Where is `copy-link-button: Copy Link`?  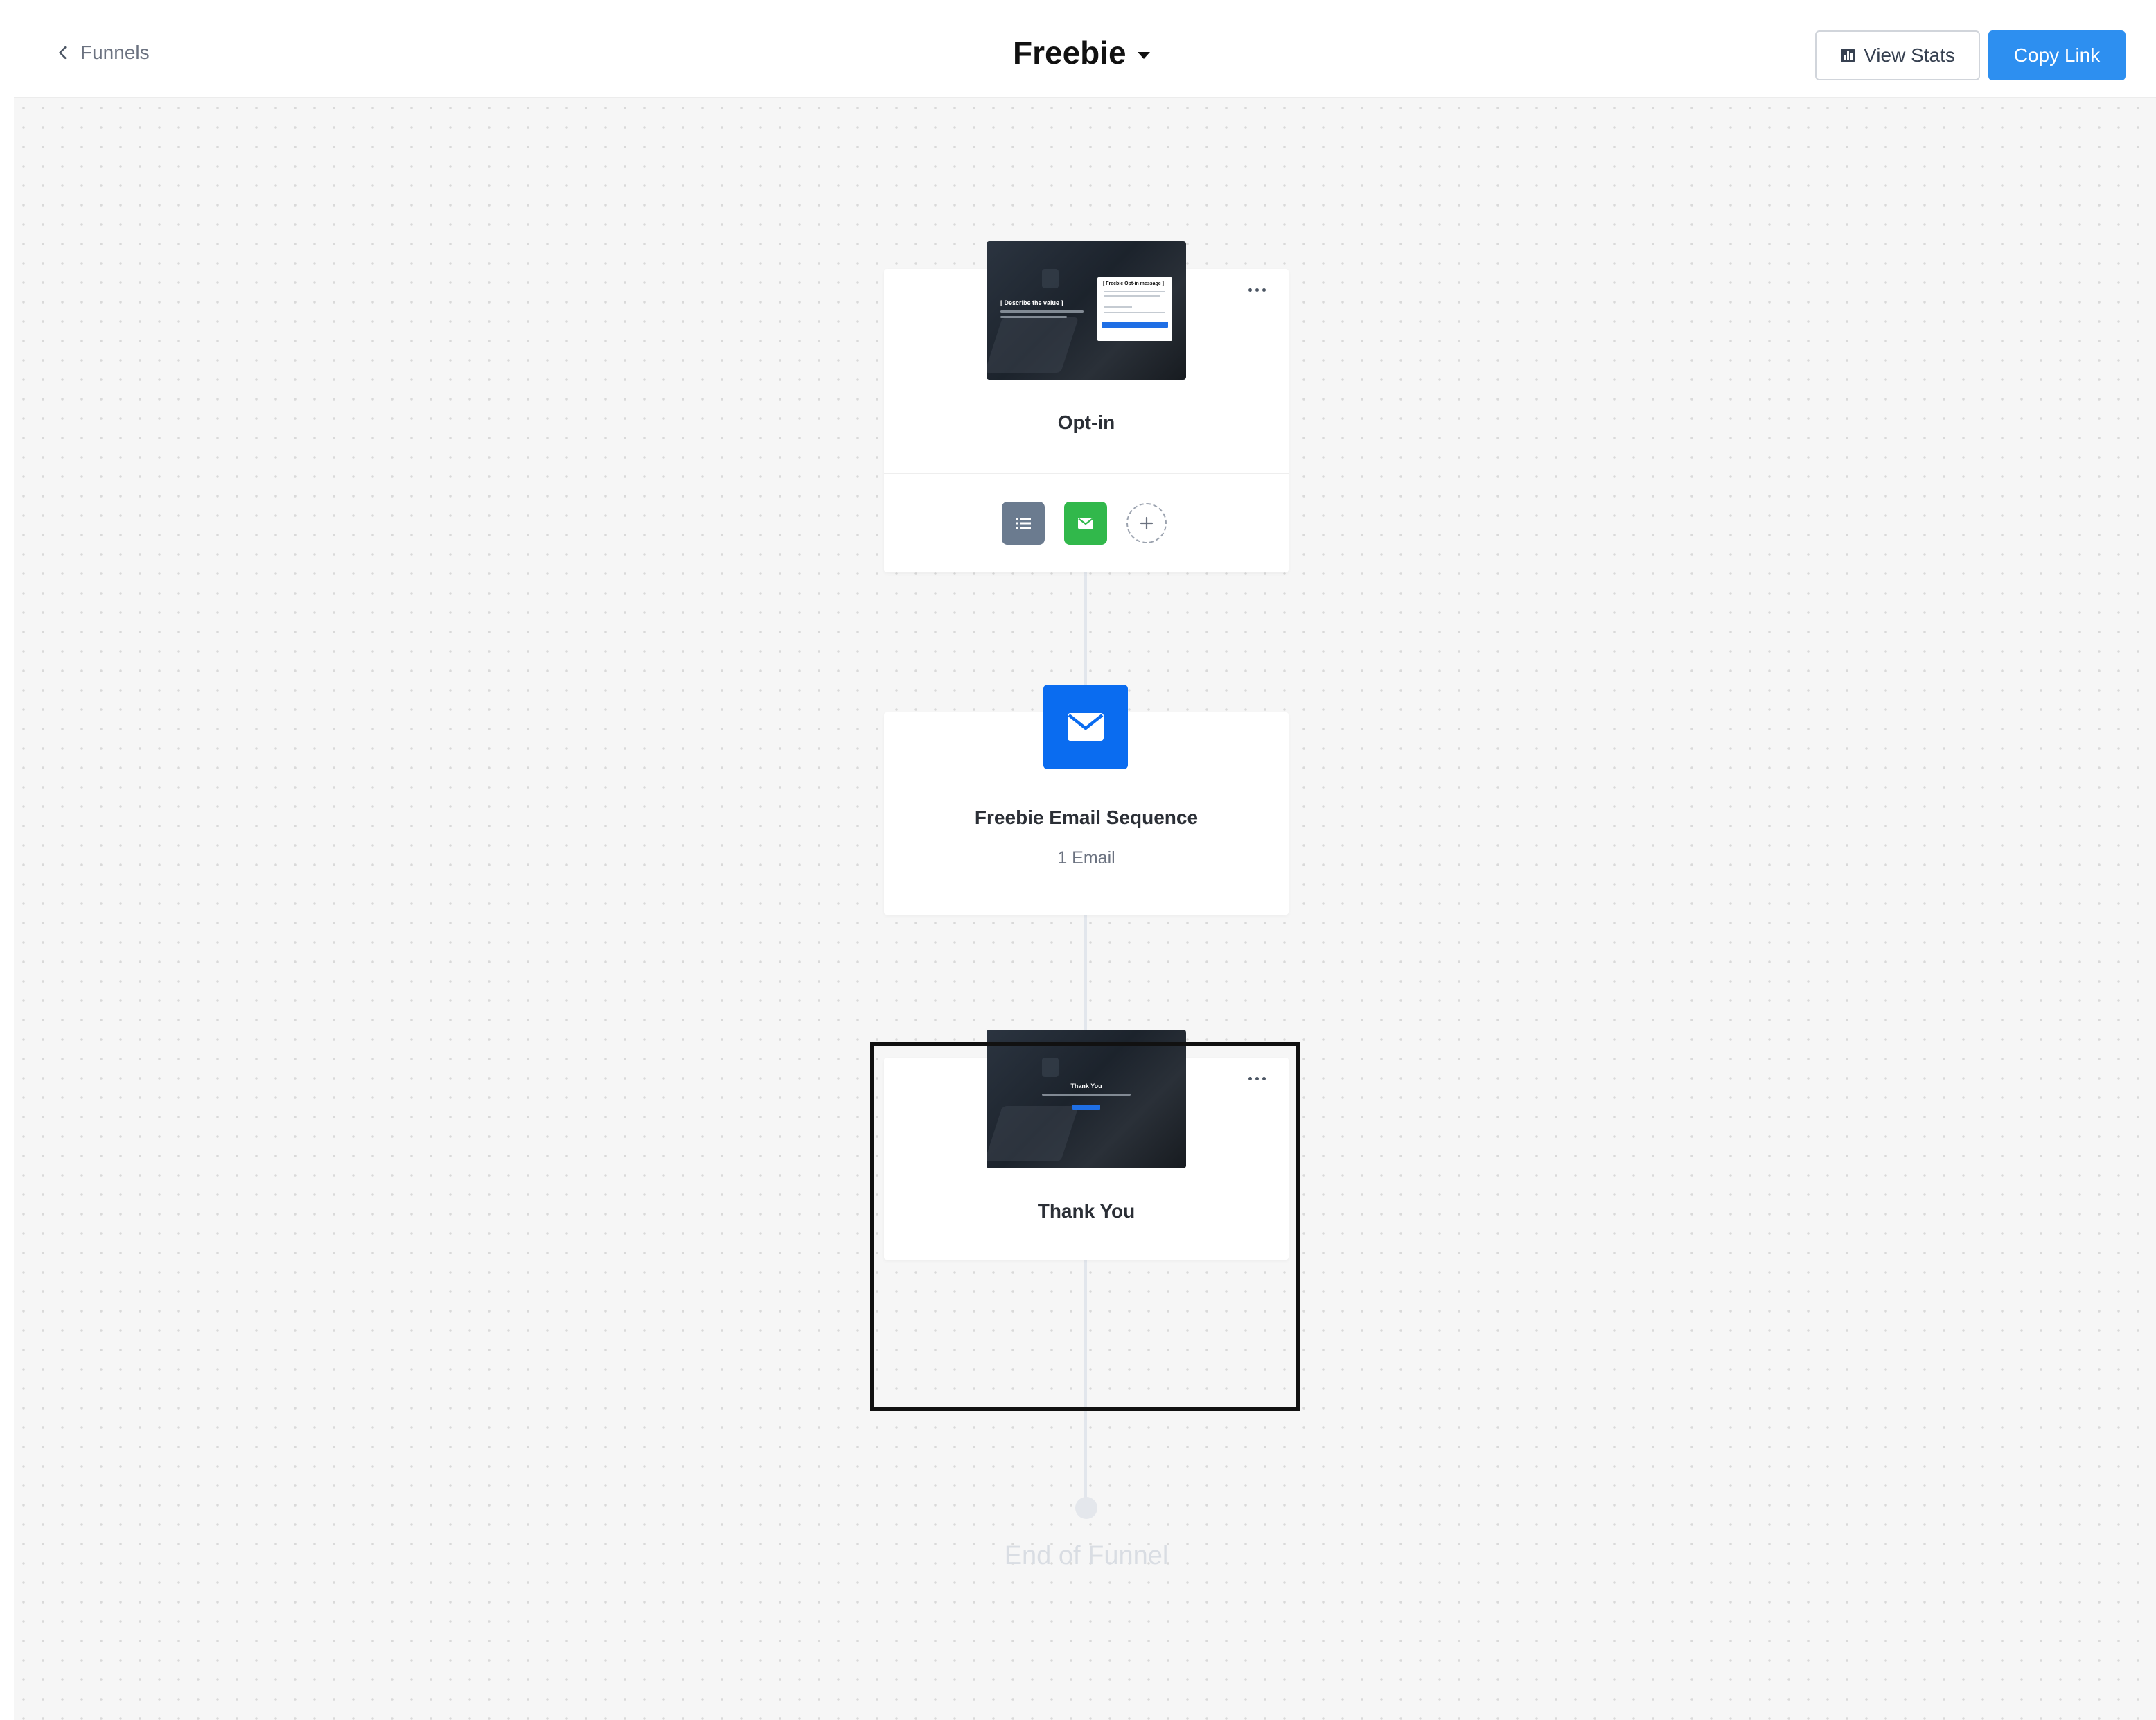
copy-link-button: Copy Link is located at coordinates (2057, 55).